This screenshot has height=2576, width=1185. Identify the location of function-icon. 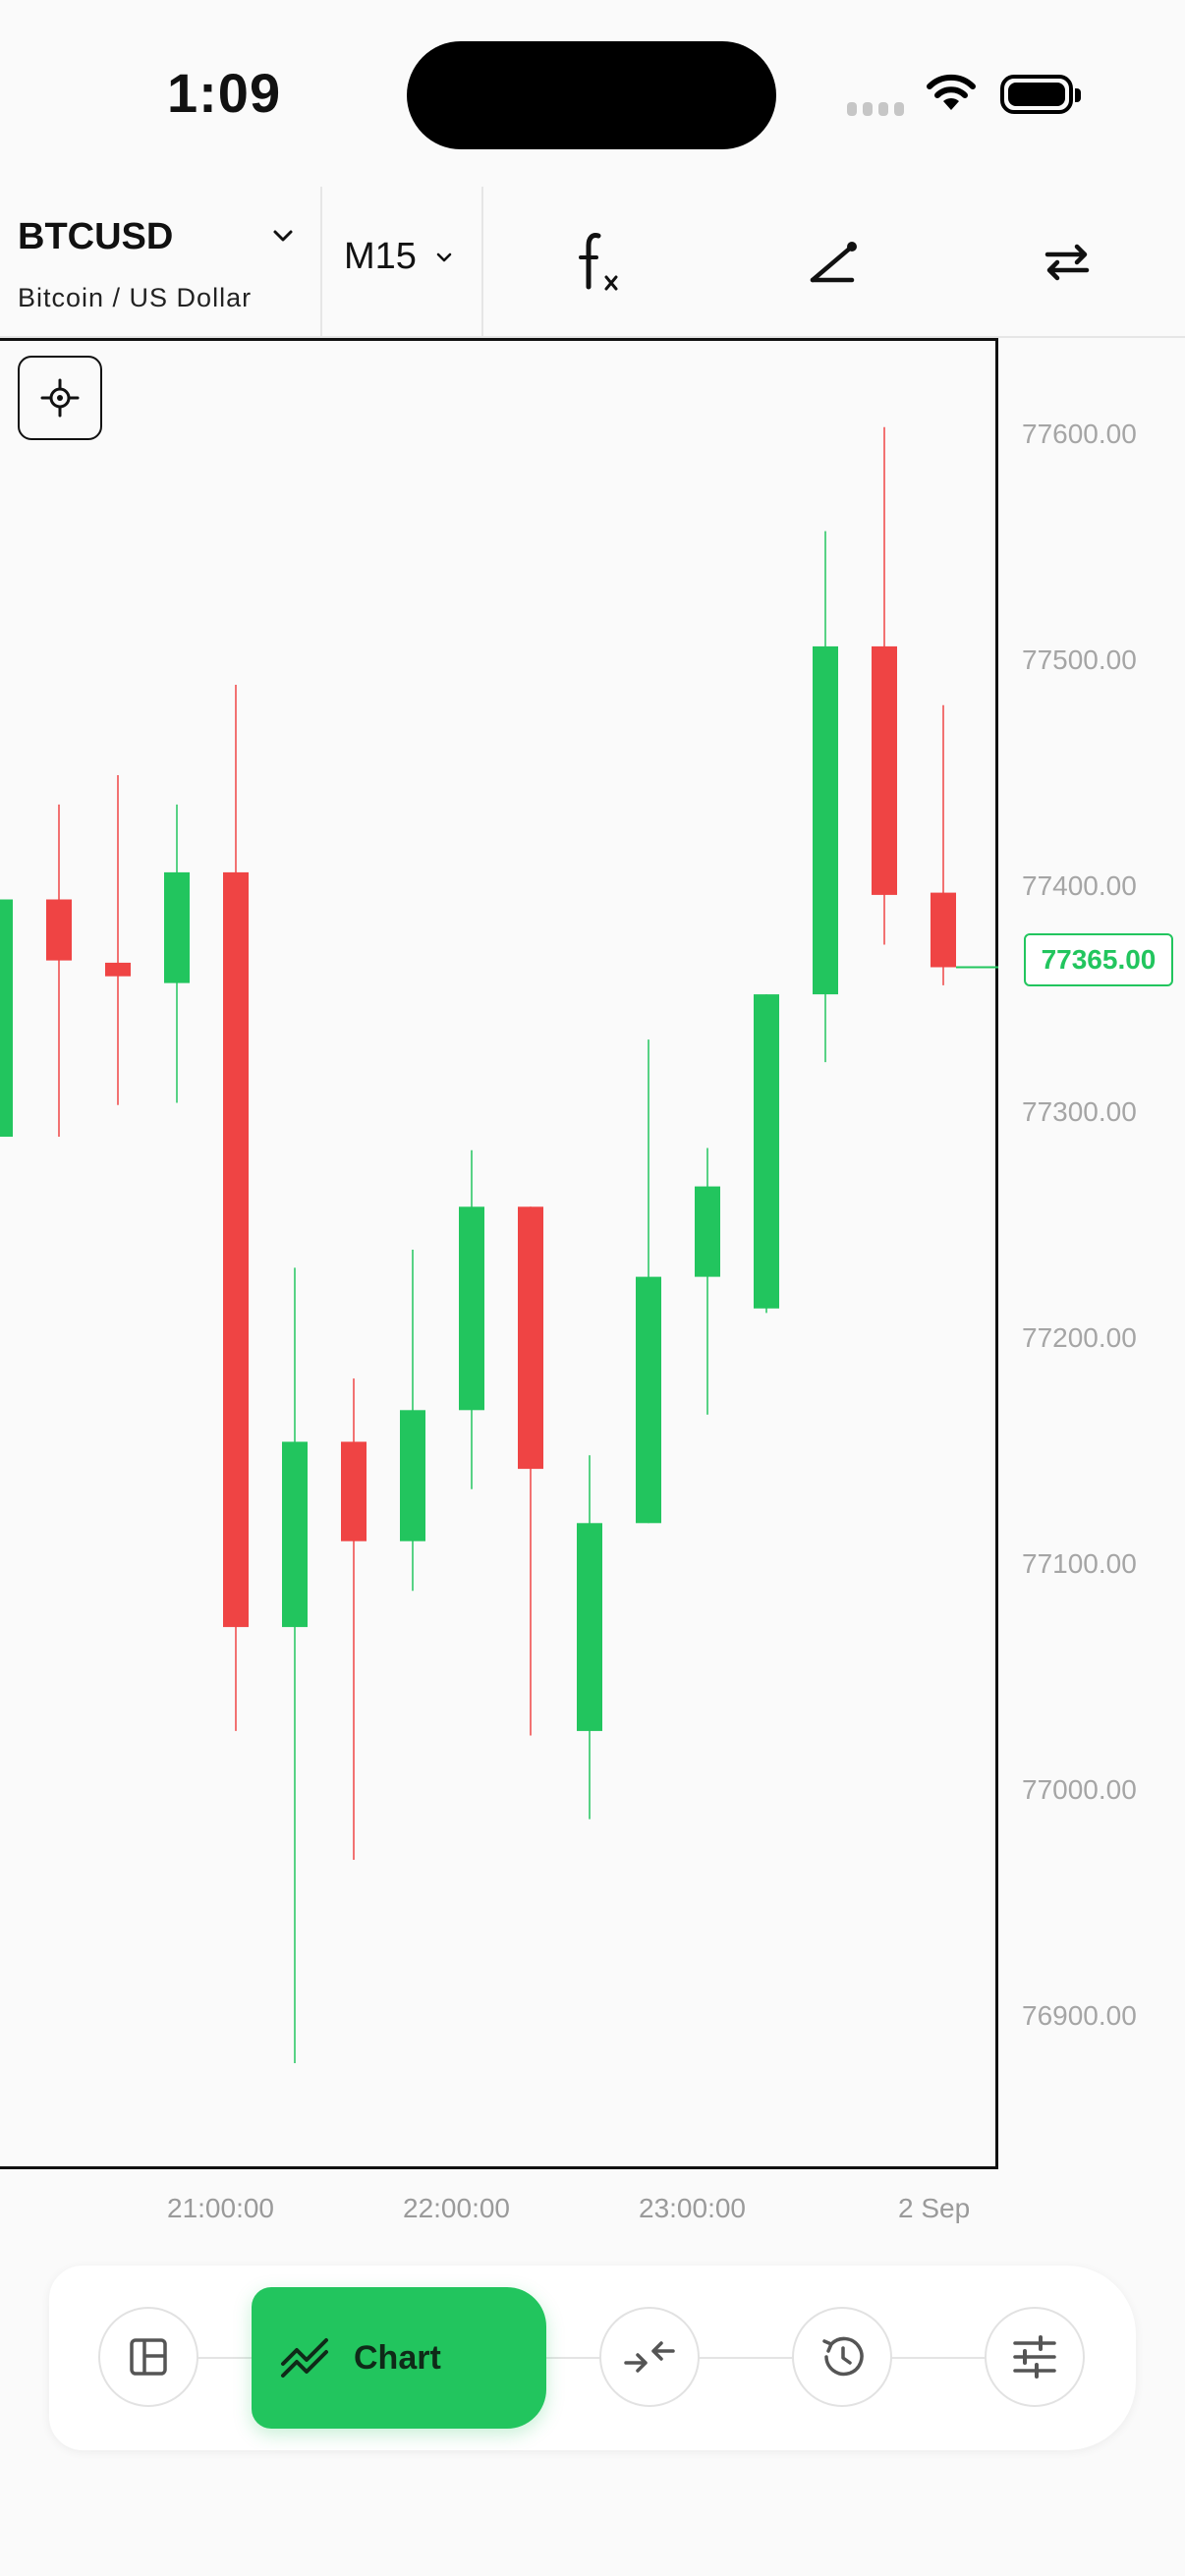
(598, 262).